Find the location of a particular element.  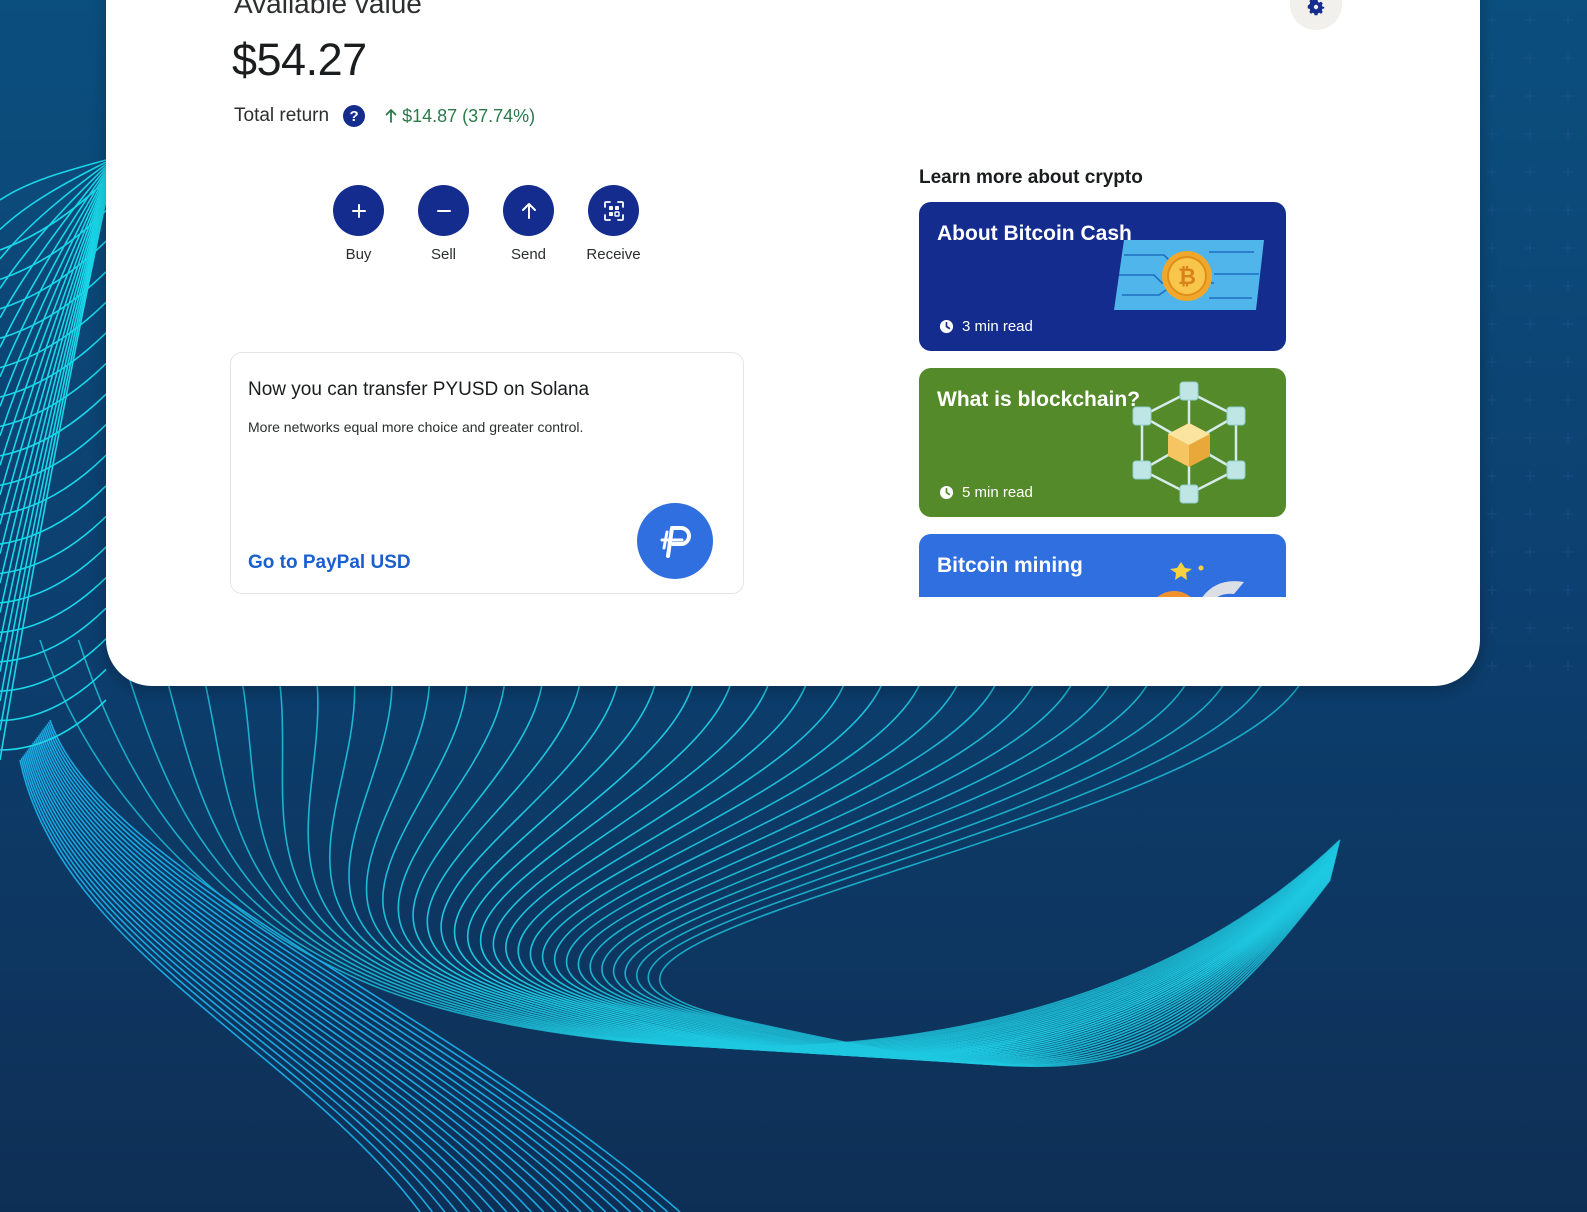

action-buttons: Buy Sell Send Receive is located at coordinates (486, 224).